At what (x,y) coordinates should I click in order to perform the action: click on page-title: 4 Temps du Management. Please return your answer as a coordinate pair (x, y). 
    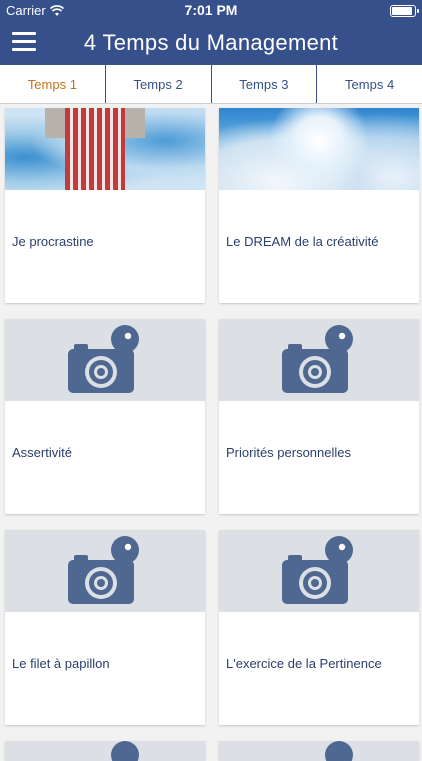
    Looking at the image, I should click on (211, 42).